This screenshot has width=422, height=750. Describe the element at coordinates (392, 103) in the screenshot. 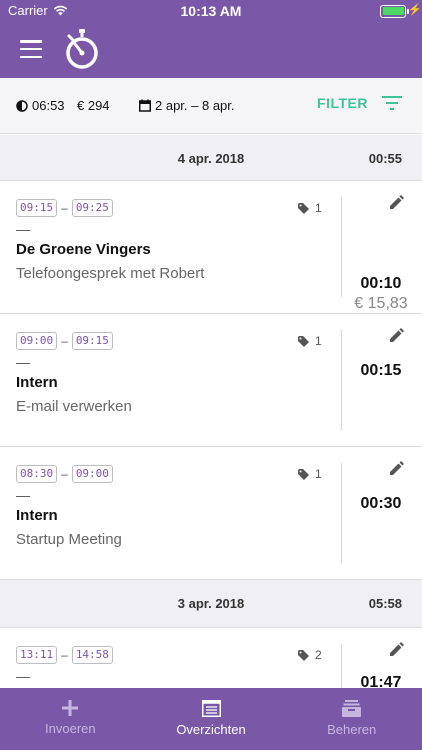

I see `filter-icon` at that location.